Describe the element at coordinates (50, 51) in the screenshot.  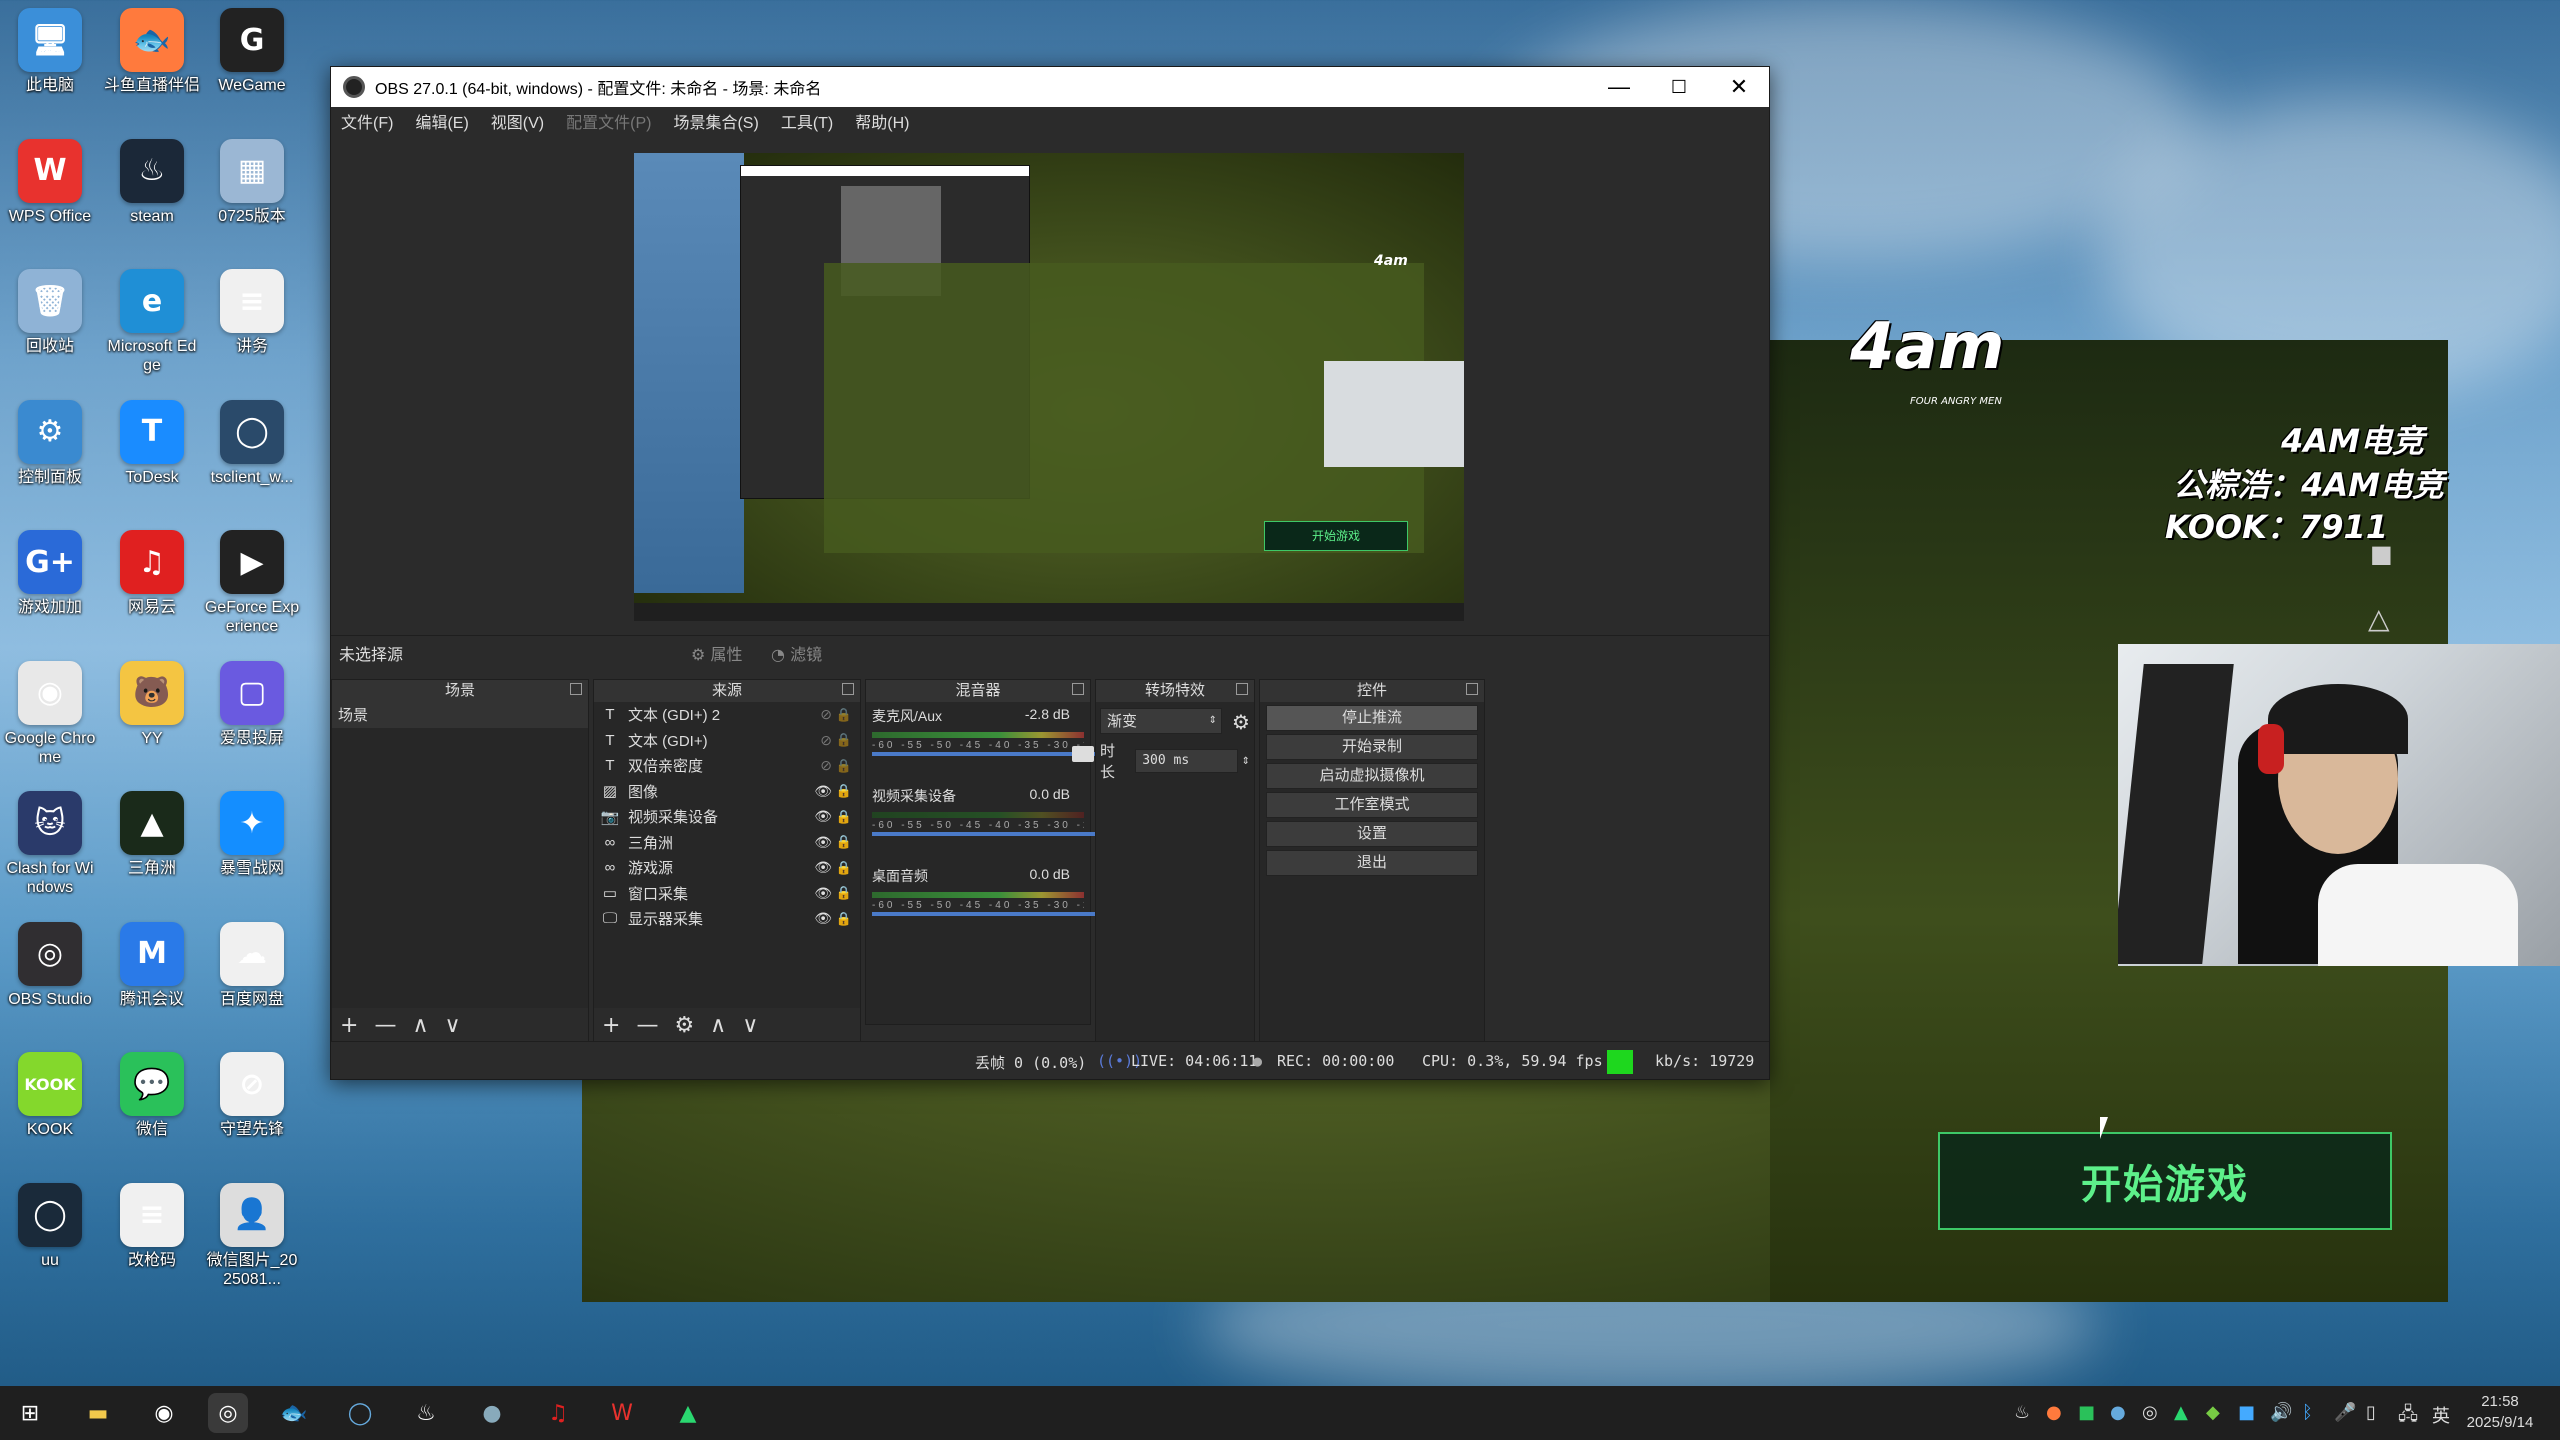
I see `desktop-icon: 🖥 此电脑` at that location.